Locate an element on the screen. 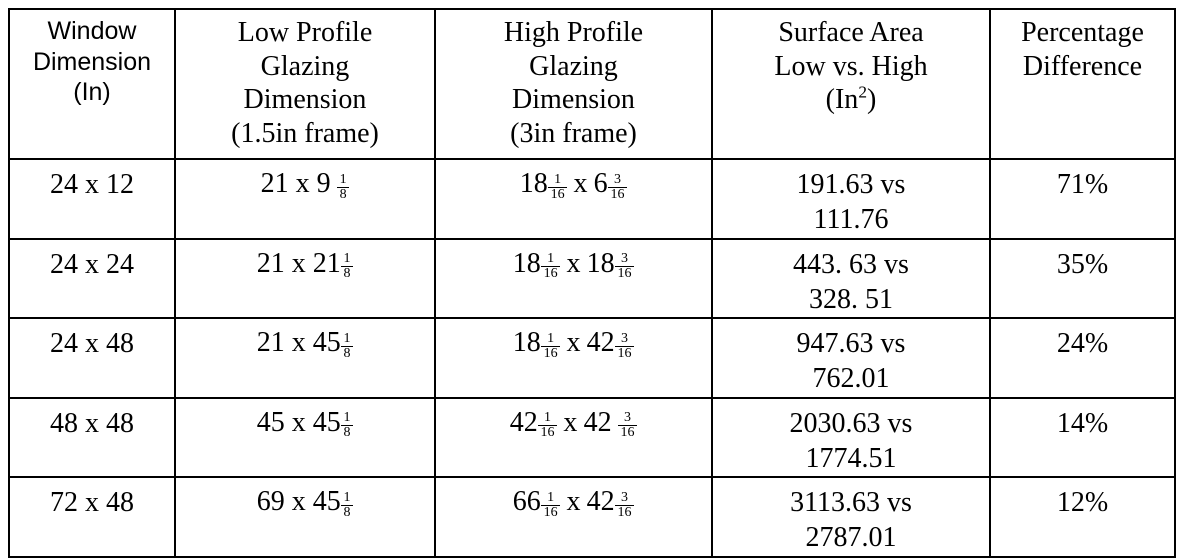 Image resolution: width=1182 pixels, height=558 pixels. cell-surface-area: 191.63 vs 111.76 is located at coordinates (851, 199).